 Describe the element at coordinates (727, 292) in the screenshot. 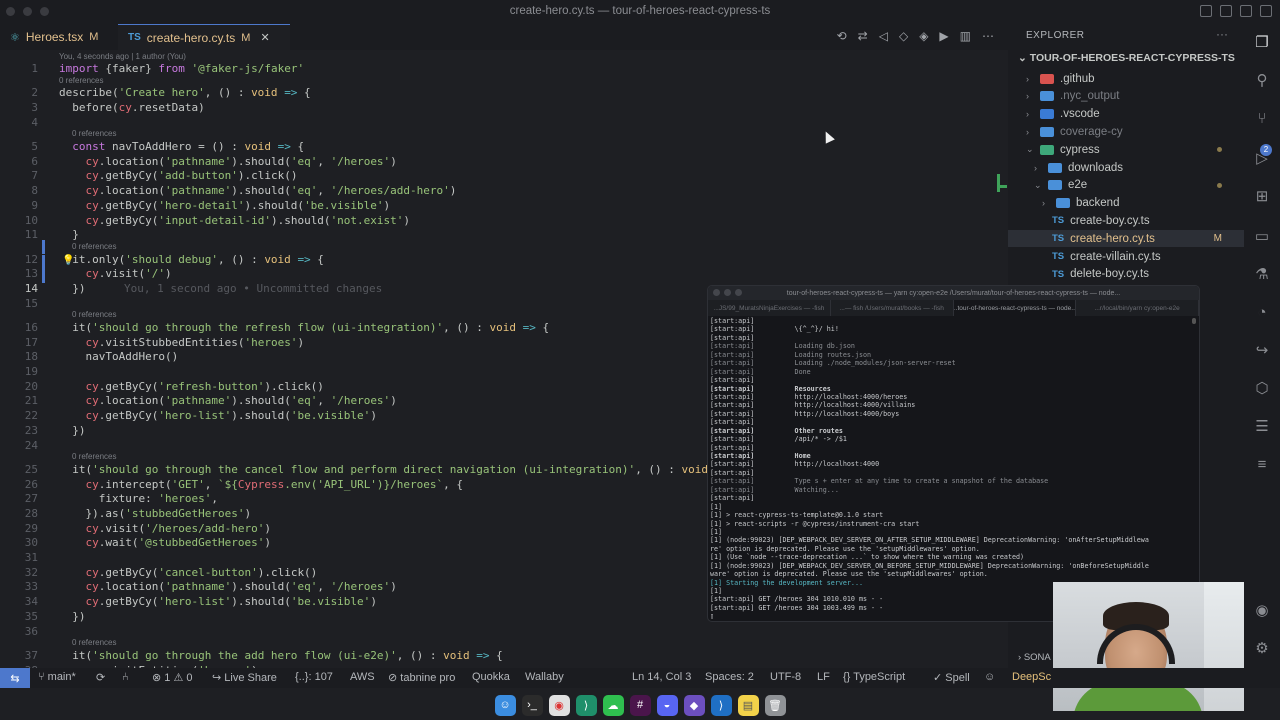

I see `terminal-window-controls` at that location.